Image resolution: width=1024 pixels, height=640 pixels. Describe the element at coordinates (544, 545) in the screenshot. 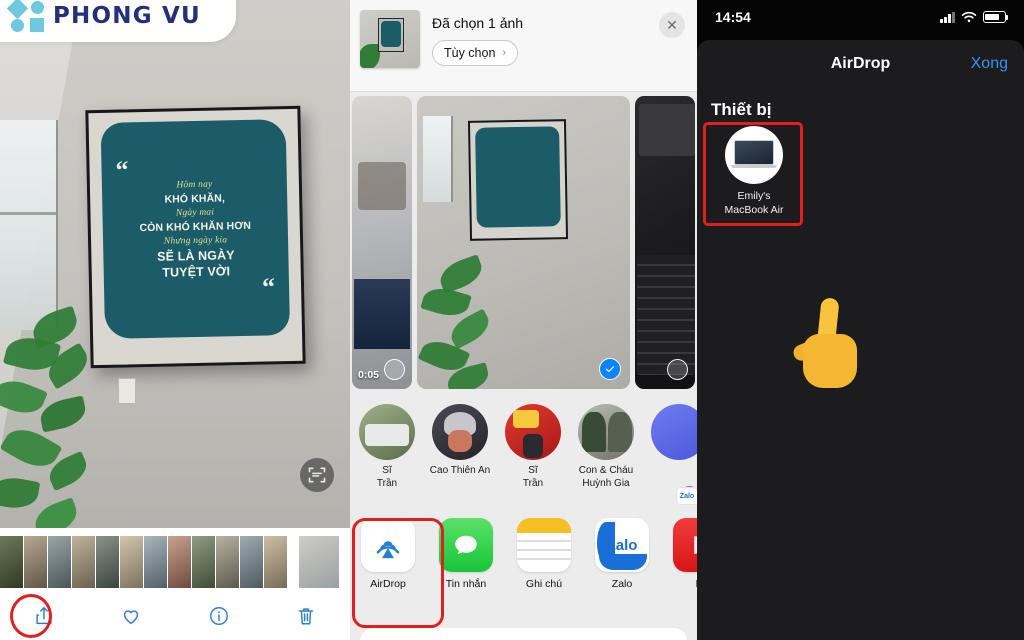

I see `notes-icon` at that location.